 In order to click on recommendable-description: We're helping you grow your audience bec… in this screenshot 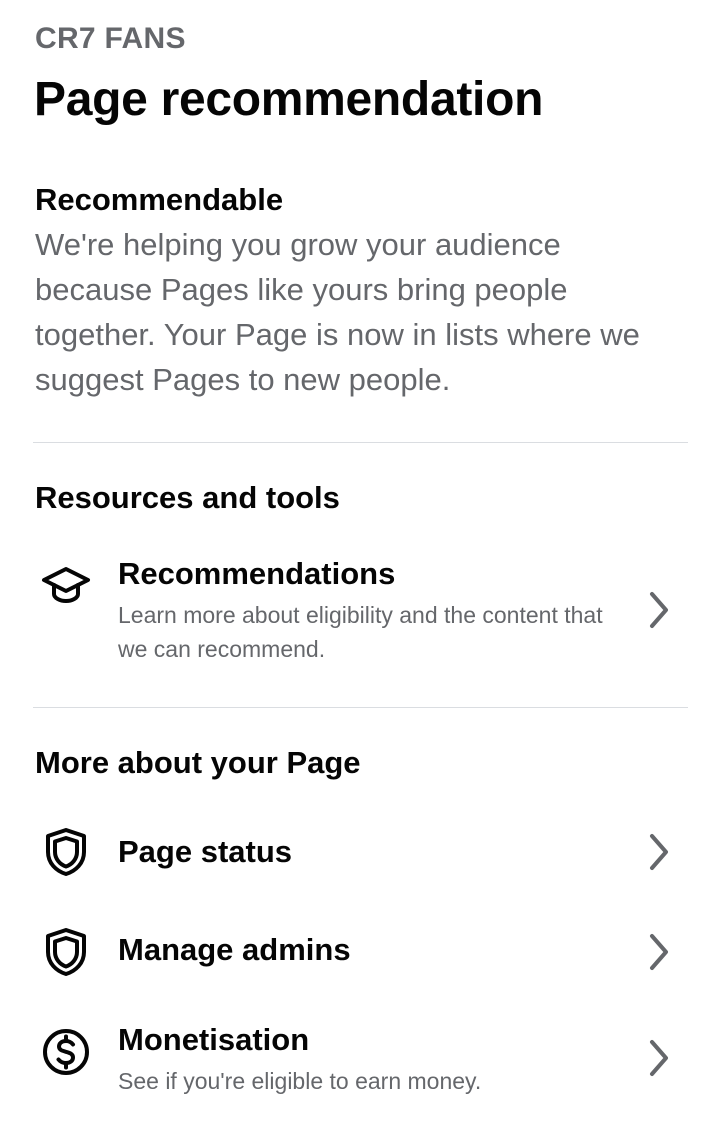, I will do `click(337, 312)`.